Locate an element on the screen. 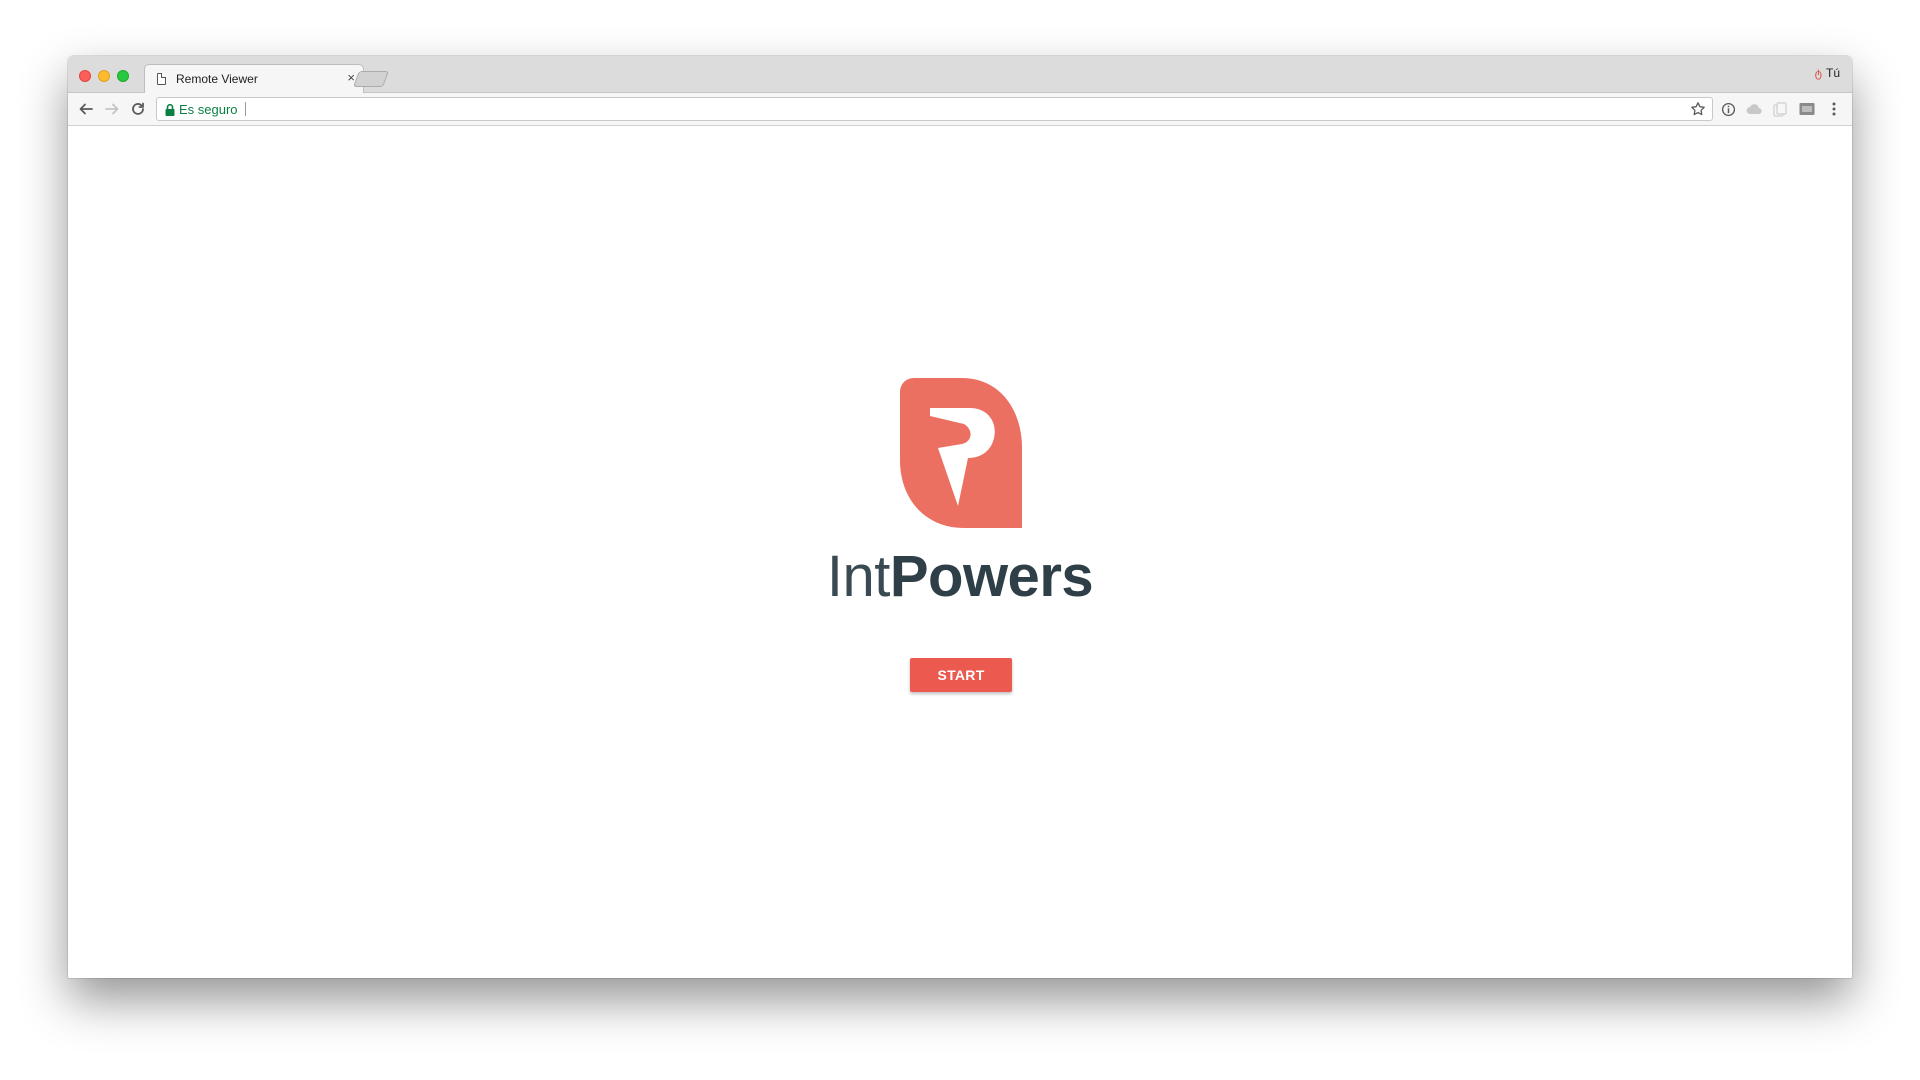 The height and width of the screenshot is (1080, 1920). reload-icon is located at coordinates (138, 108).